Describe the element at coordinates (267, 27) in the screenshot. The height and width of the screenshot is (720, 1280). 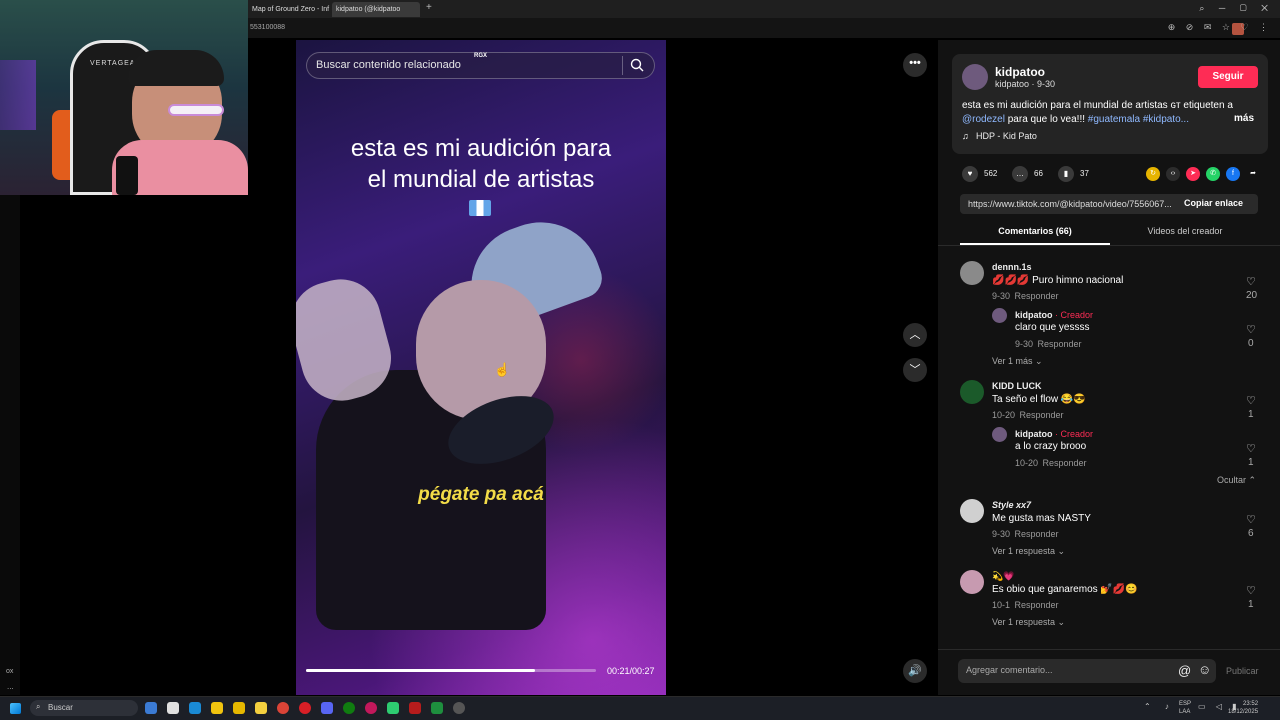
I see `url-fragment: 553100088` at that location.